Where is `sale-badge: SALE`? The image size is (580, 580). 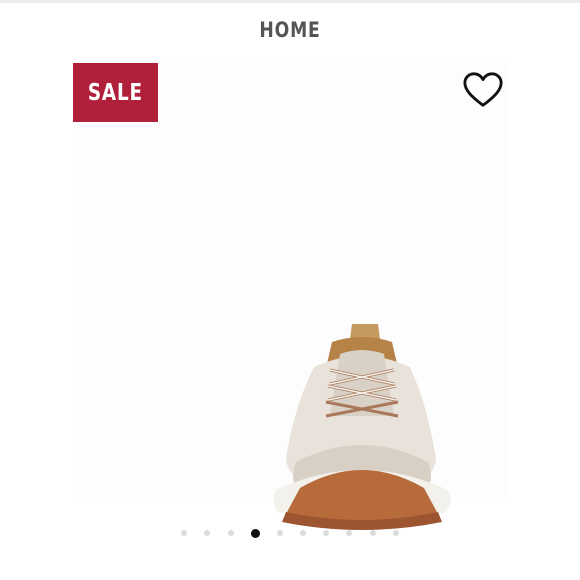
sale-badge: SALE is located at coordinates (115, 92).